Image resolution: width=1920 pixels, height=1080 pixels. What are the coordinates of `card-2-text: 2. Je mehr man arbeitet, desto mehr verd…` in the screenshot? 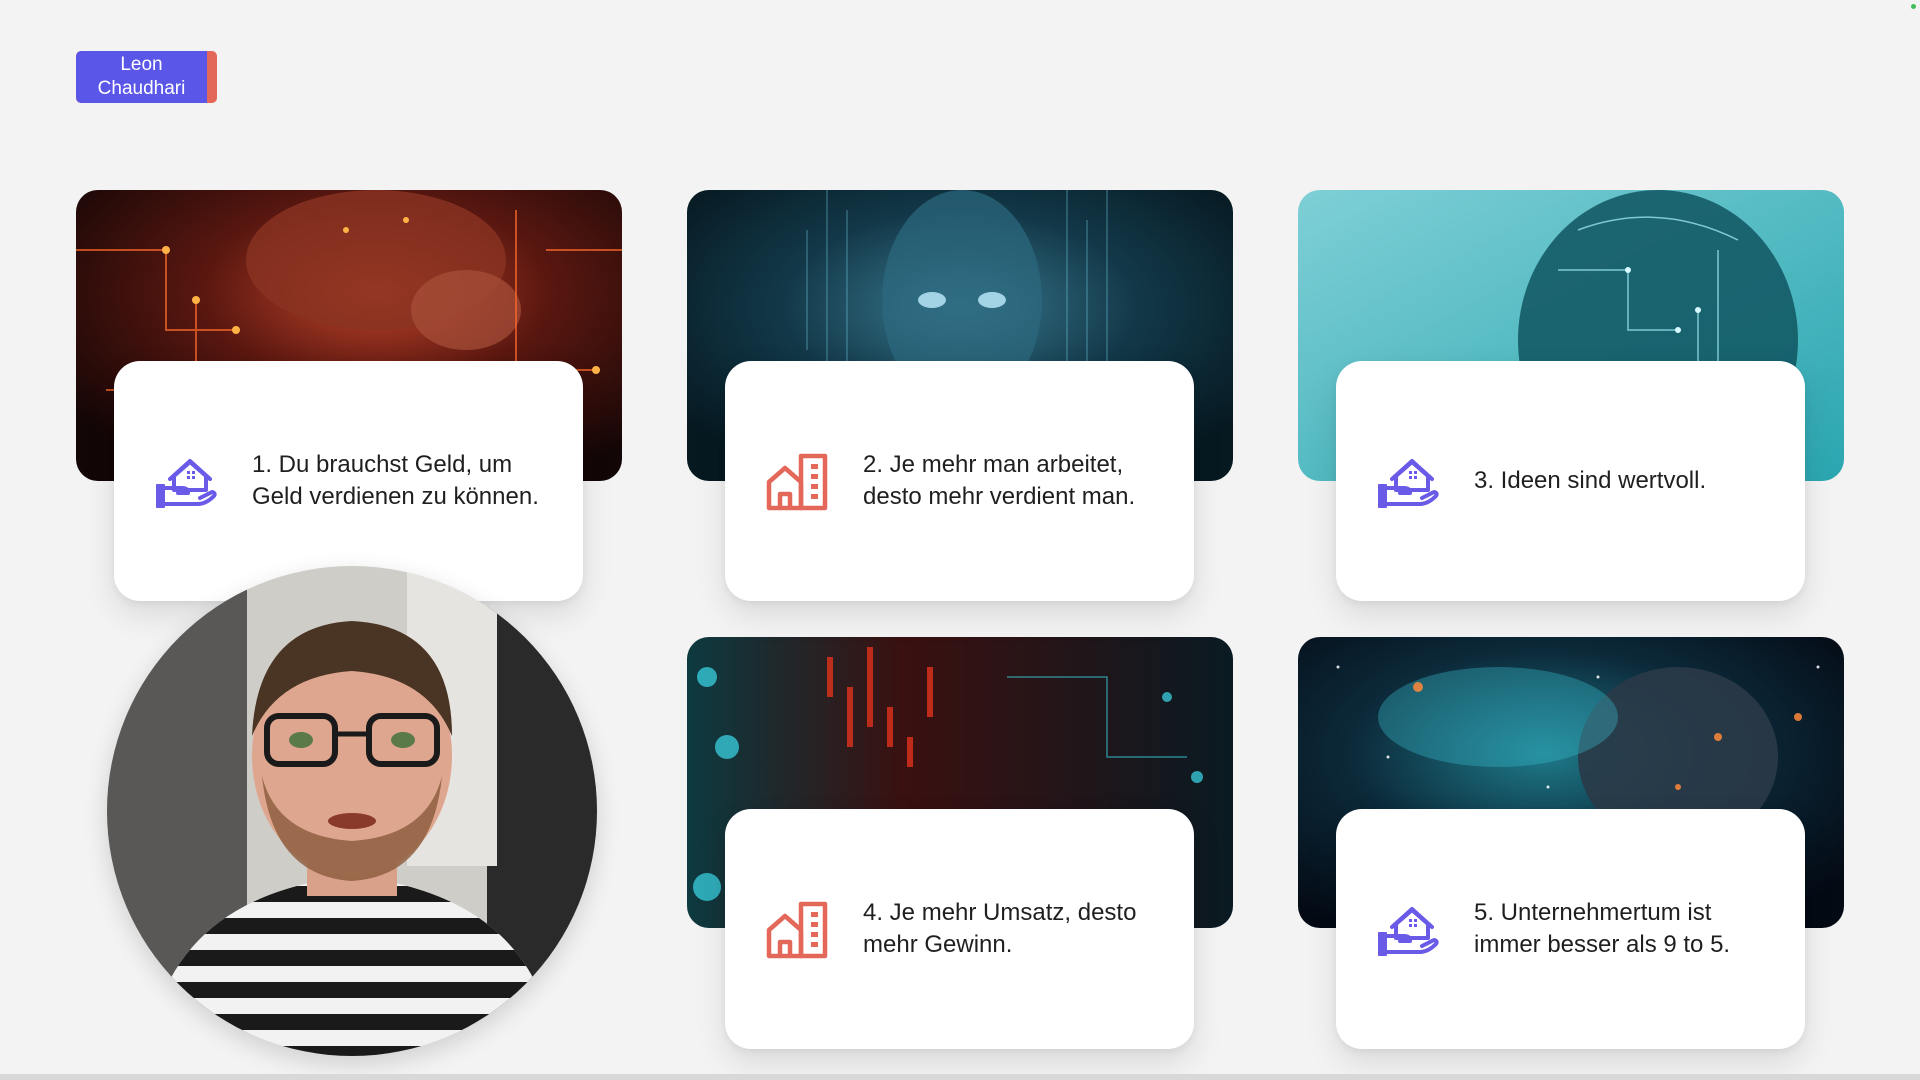 It's located at (999, 480).